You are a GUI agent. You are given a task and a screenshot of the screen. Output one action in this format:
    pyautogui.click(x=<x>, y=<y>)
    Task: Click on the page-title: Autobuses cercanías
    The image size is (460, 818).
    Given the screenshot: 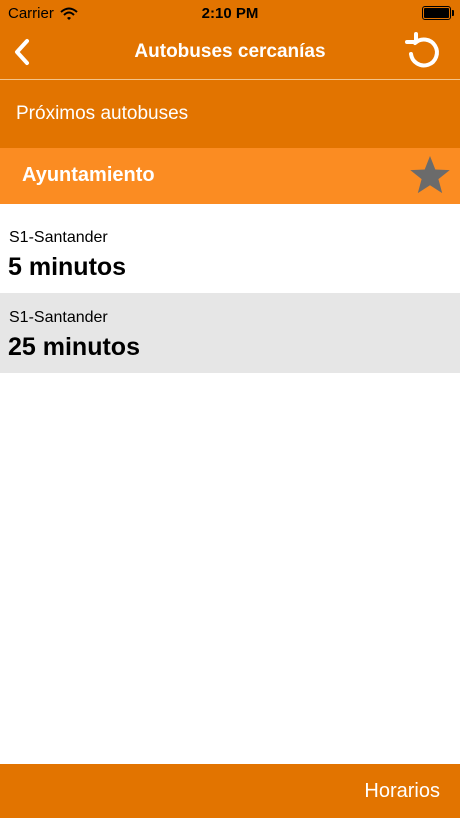 What is the action you would take?
    pyautogui.click(x=230, y=51)
    